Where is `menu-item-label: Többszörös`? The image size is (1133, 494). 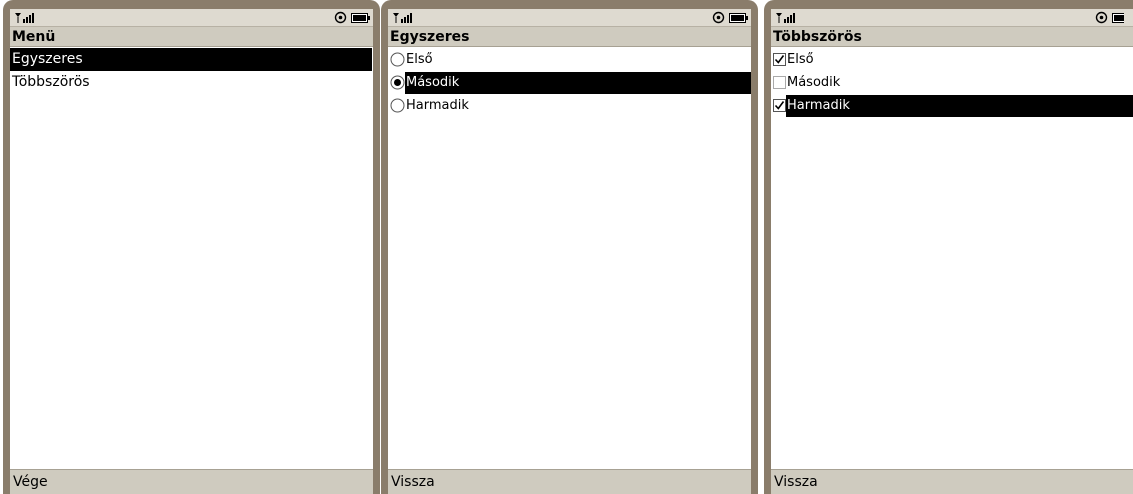 menu-item-label: Többszörös is located at coordinates (51, 82).